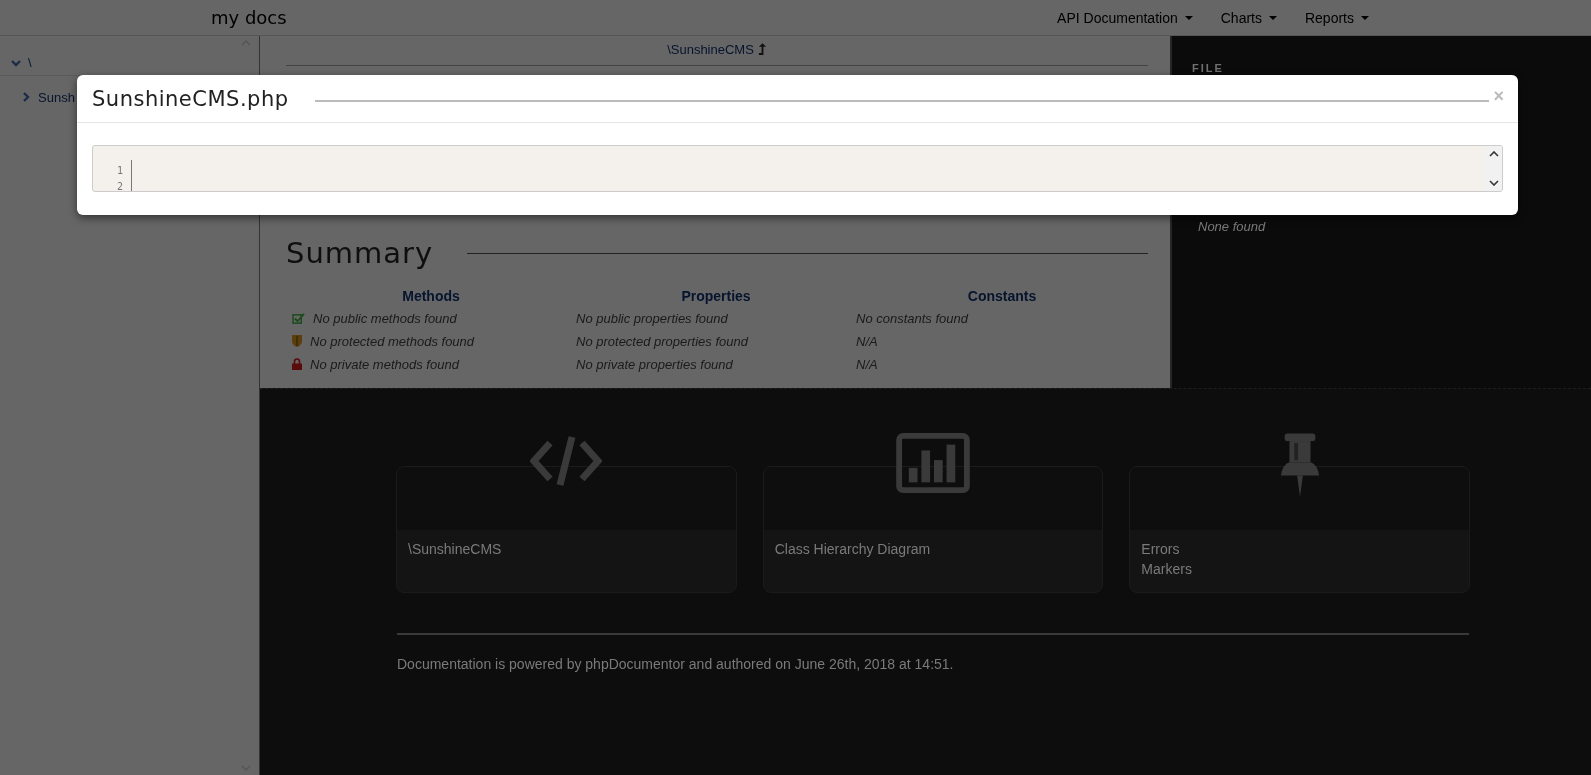 Image resolution: width=1591 pixels, height=775 pixels. Describe the element at coordinates (119, 171) in the screenshot. I see `line-number: 1` at that location.